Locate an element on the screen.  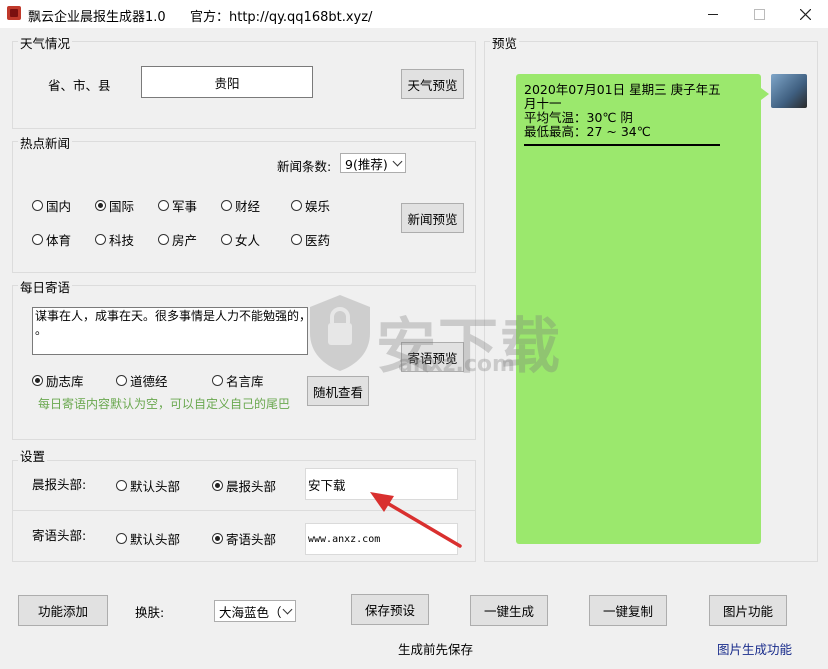
maximize-icon is located at coordinates (759, 14).